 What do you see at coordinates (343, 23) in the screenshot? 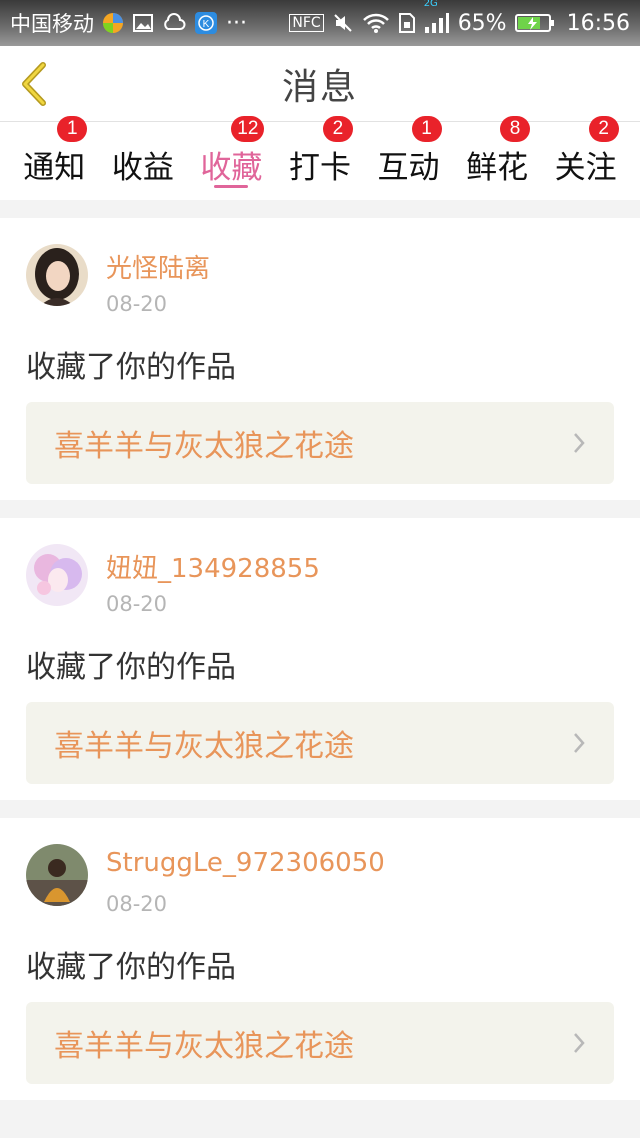
I see `mute-icon` at bounding box center [343, 23].